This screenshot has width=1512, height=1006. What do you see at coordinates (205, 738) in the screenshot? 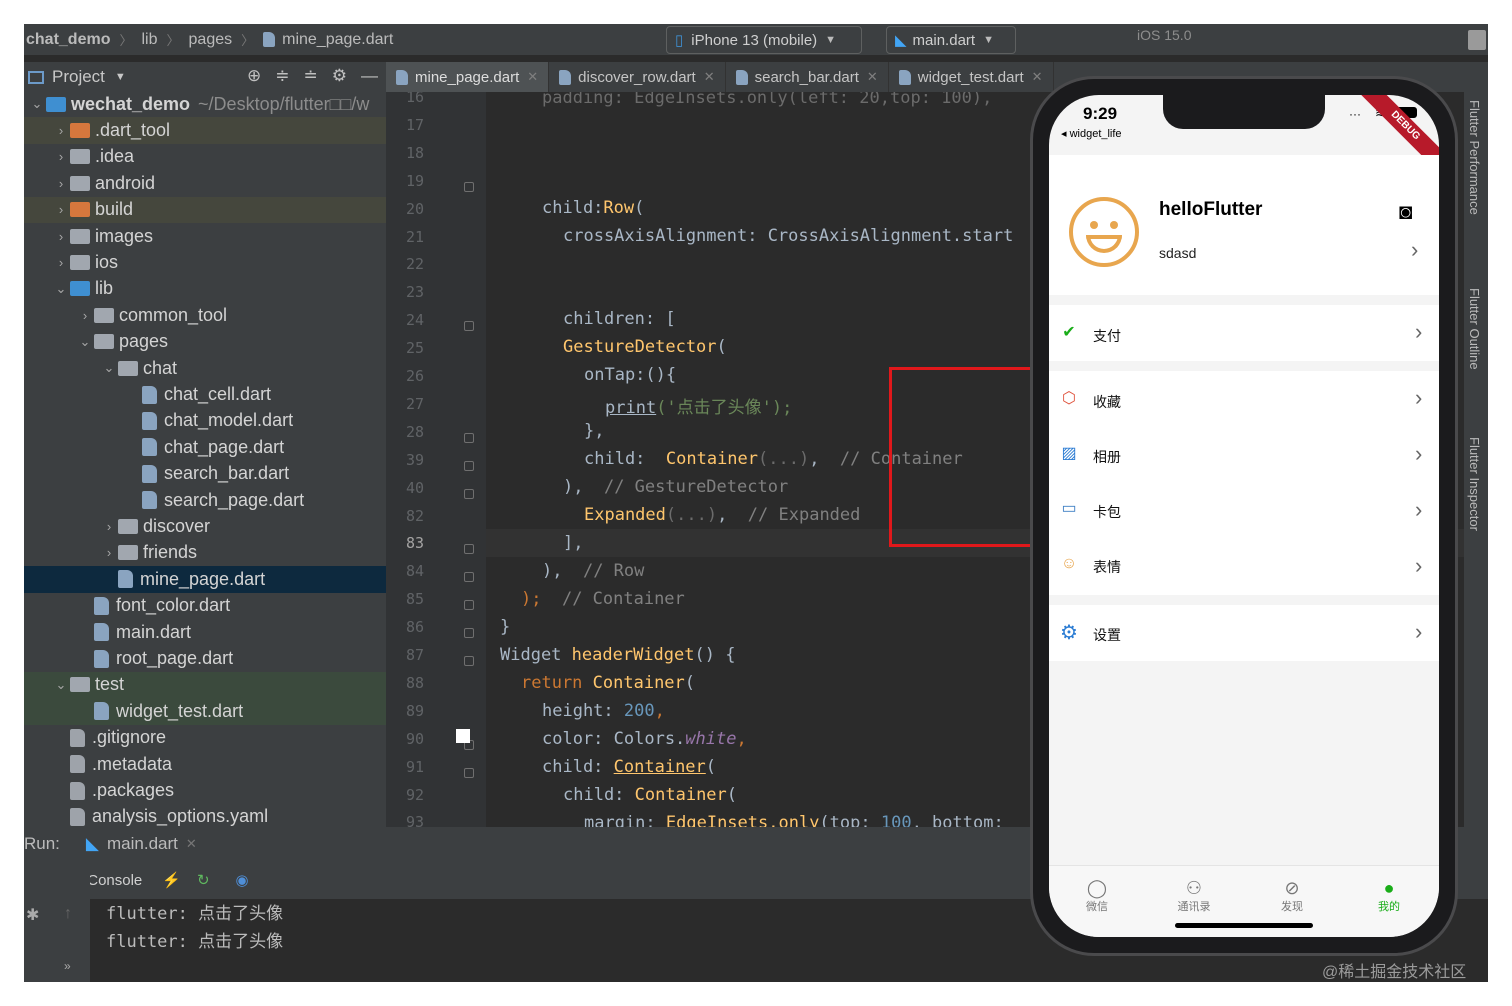
I see `tree-item: .gitignore` at bounding box center [205, 738].